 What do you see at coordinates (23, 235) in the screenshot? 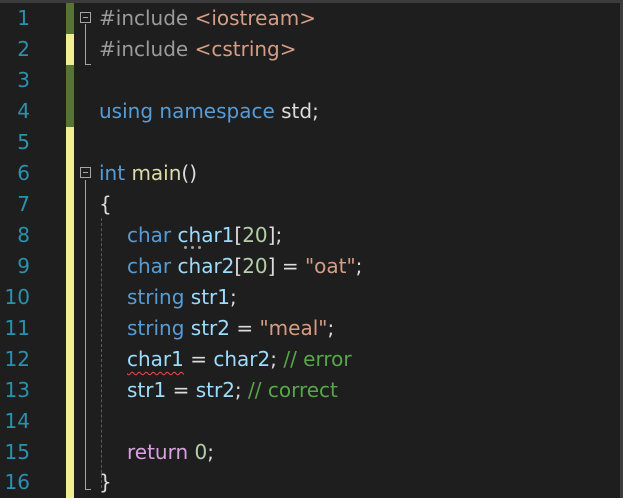
I see `line-number: 8` at bounding box center [23, 235].